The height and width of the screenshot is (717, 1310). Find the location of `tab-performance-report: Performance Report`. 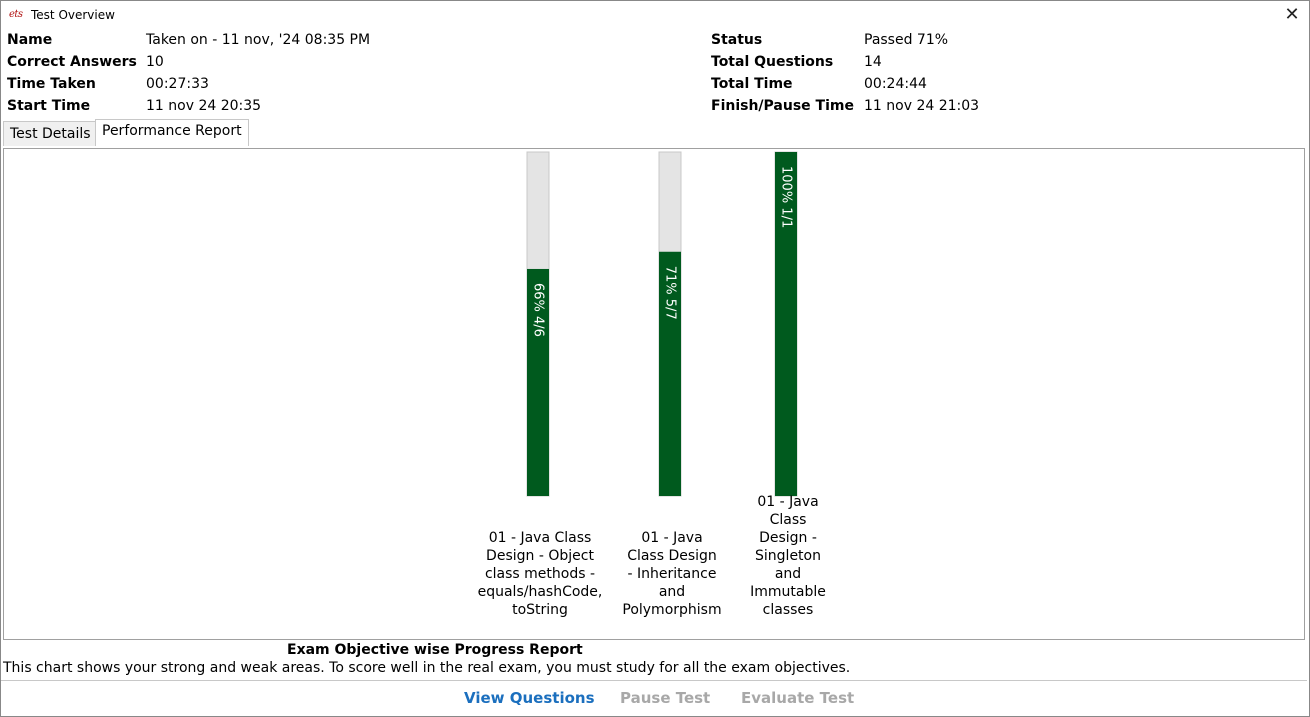

tab-performance-report: Performance Report is located at coordinates (172, 132).